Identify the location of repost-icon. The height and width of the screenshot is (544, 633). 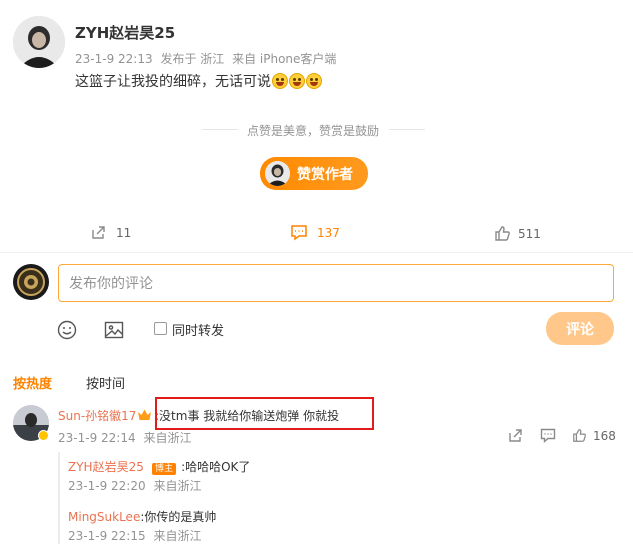
(98, 232).